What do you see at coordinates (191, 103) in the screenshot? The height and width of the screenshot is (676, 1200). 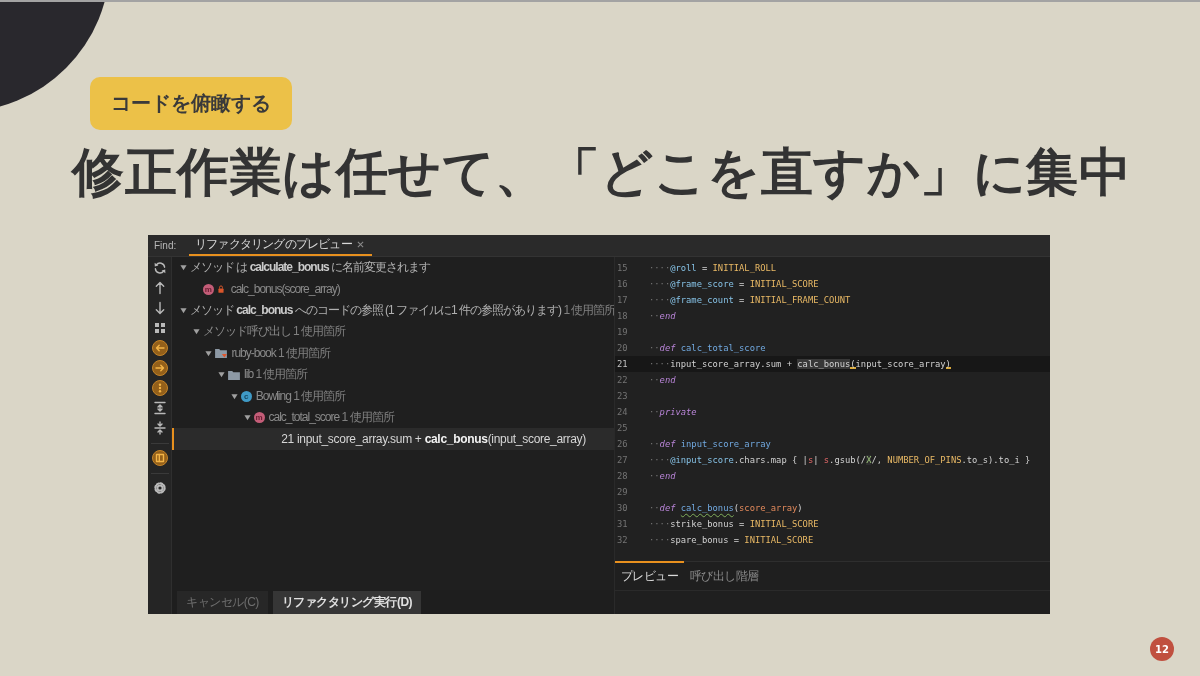 I see `section-label: コードを俯瞰する` at bounding box center [191, 103].